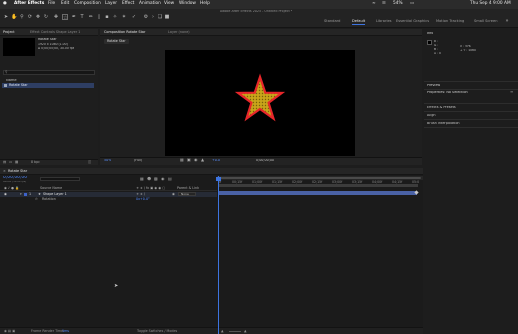 This screenshot has width=518, height=334. What do you see at coordinates (91, 17) in the screenshot?
I see `brush-tool-icon: ✏` at bounding box center [91, 17].